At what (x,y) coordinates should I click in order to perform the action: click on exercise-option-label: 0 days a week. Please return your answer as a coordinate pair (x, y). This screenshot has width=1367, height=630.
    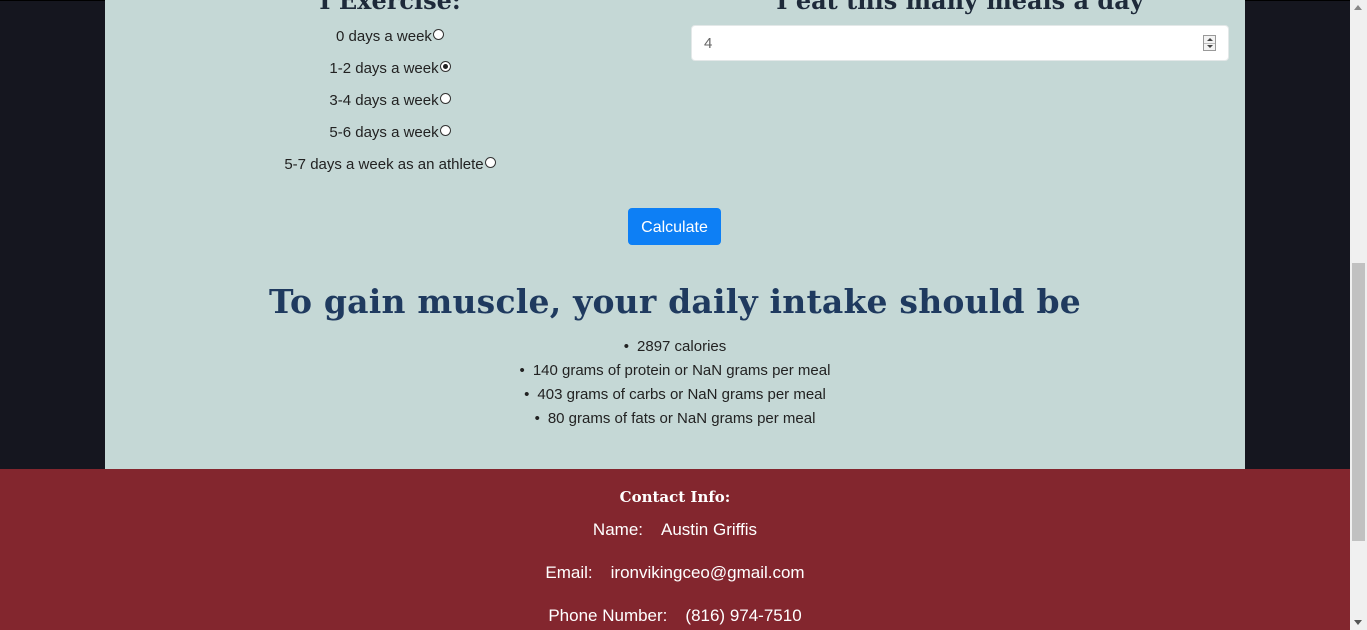
    Looking at the image, I should click on (384, 36).